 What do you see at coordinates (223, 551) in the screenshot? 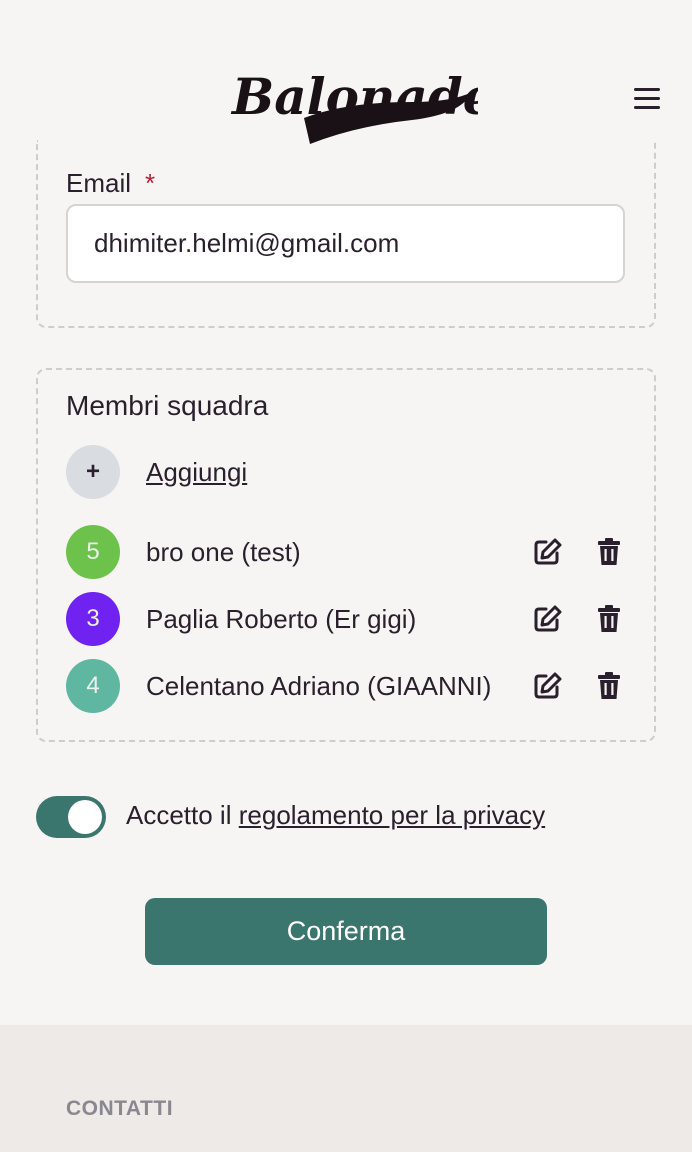
I see `member-name: bro one (test)` at bounding box center [223, 551].